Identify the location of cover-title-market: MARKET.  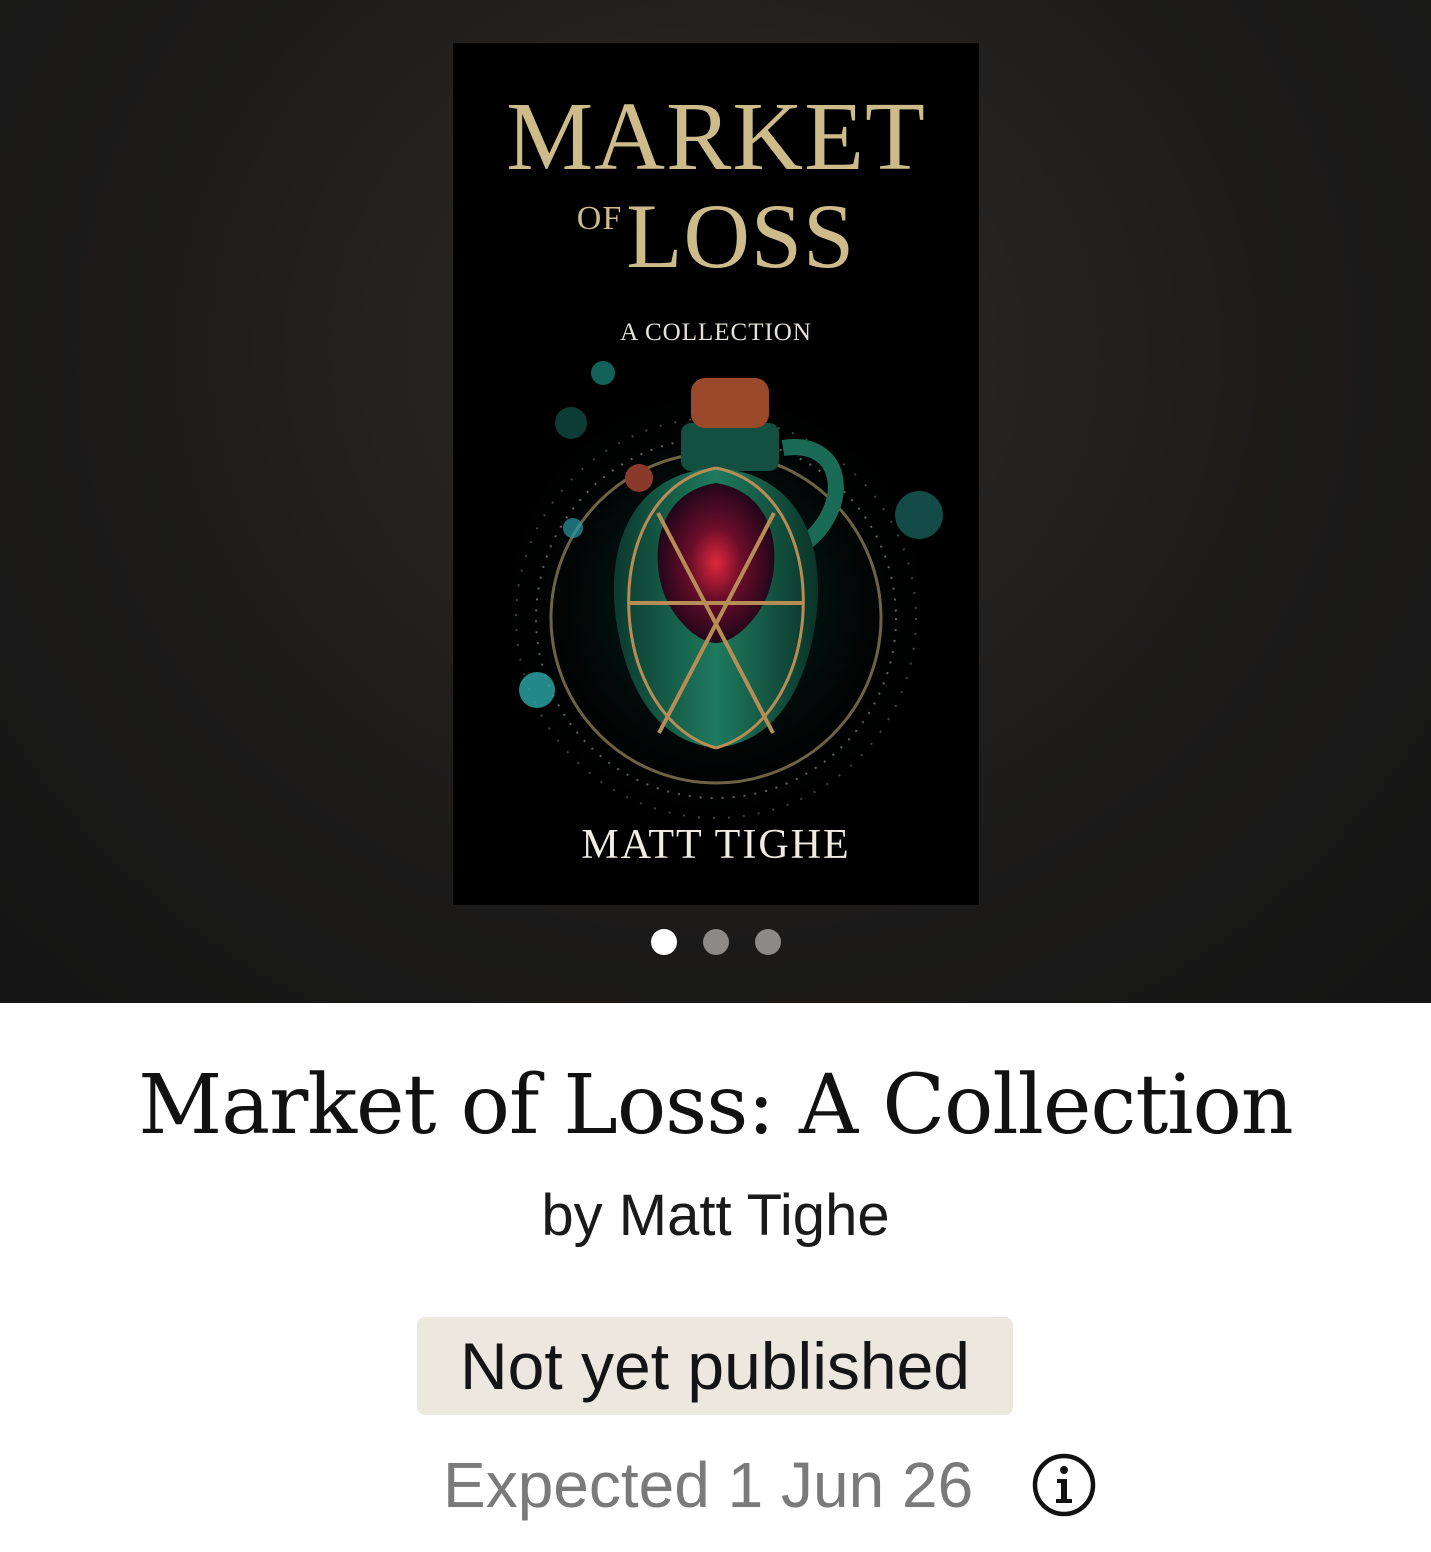
(716, 137).